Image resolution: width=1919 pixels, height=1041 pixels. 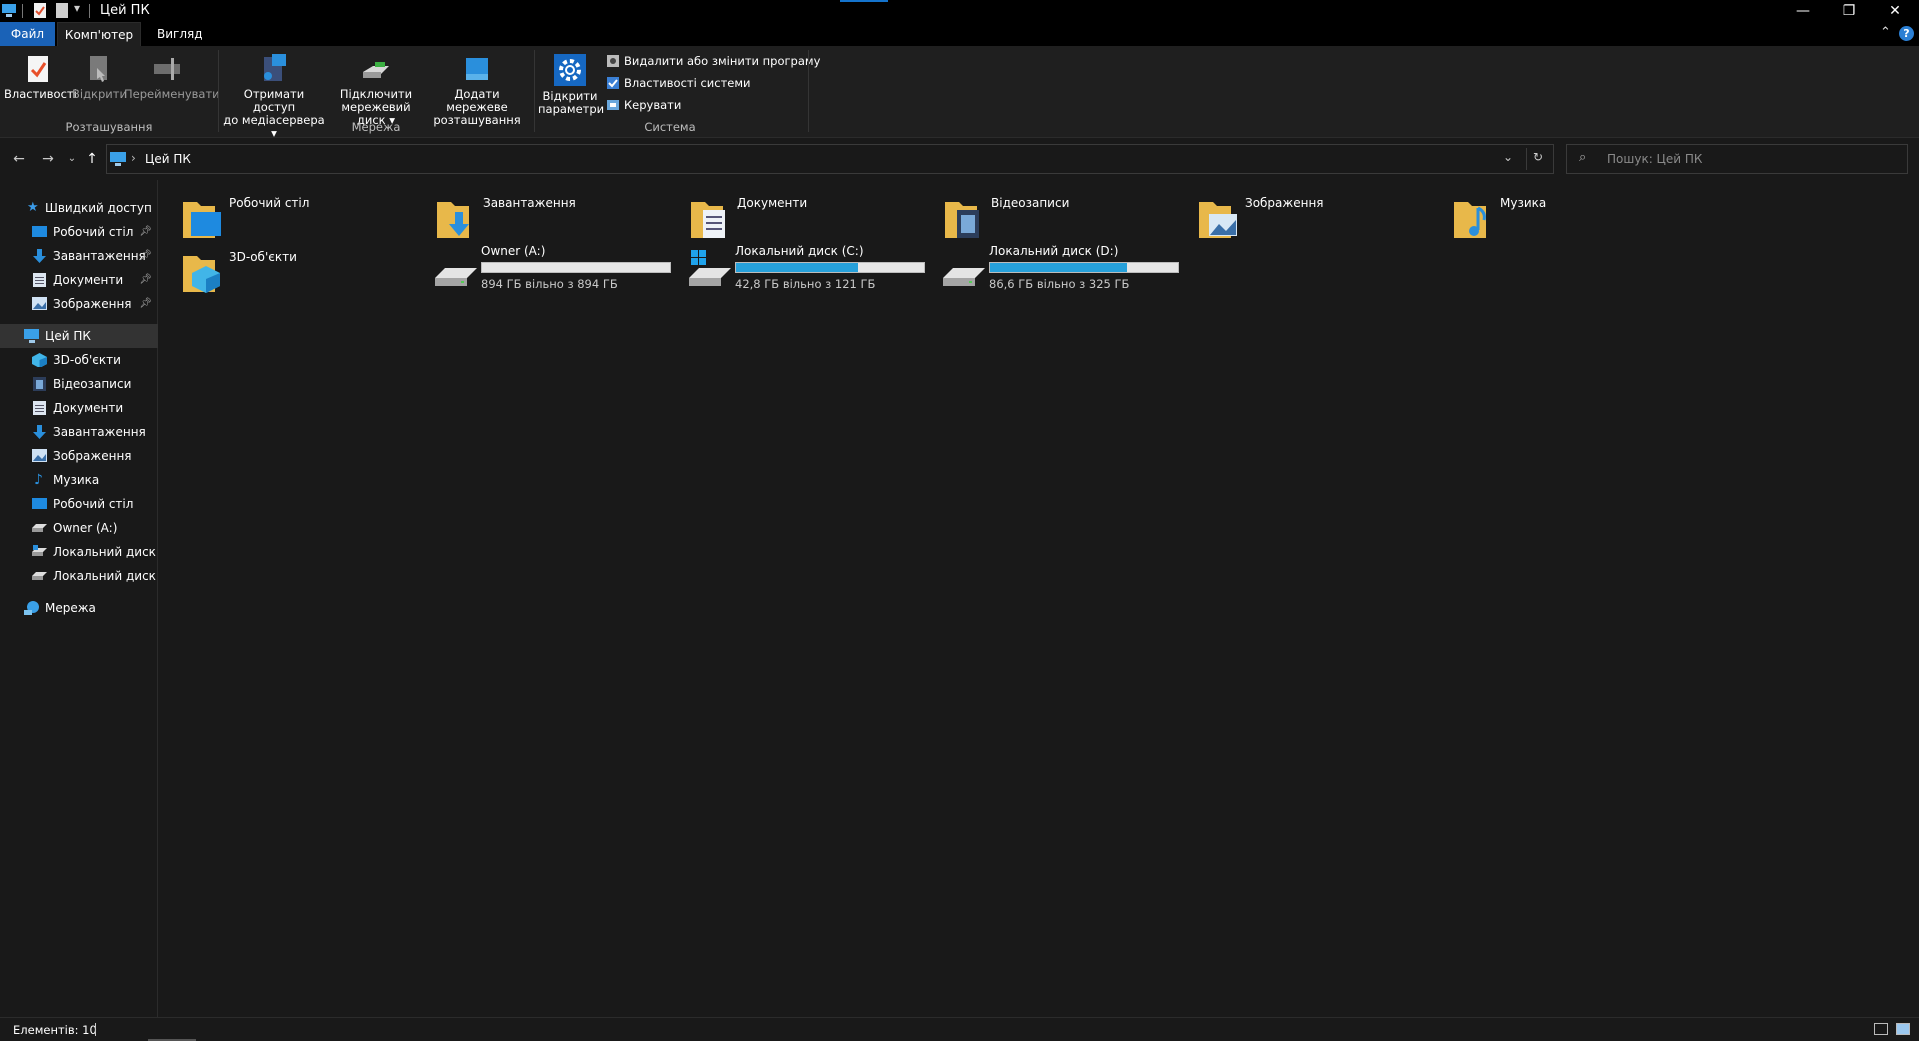 What do you see at coordinates (805, 284) in the screenshot?
I see `drive-free-space: 42,8 ГБ вільно з 121 ГБ` at bounding box center [805, 284].